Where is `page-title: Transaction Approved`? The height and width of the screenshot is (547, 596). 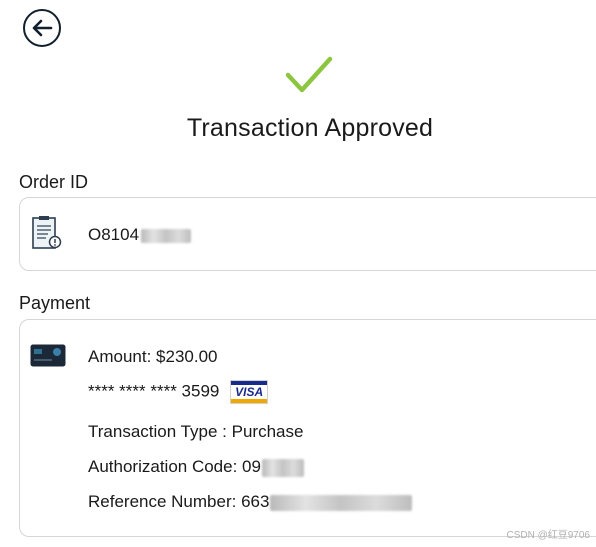 page-title: Transaction Approved is located at coordinates (310, 128).